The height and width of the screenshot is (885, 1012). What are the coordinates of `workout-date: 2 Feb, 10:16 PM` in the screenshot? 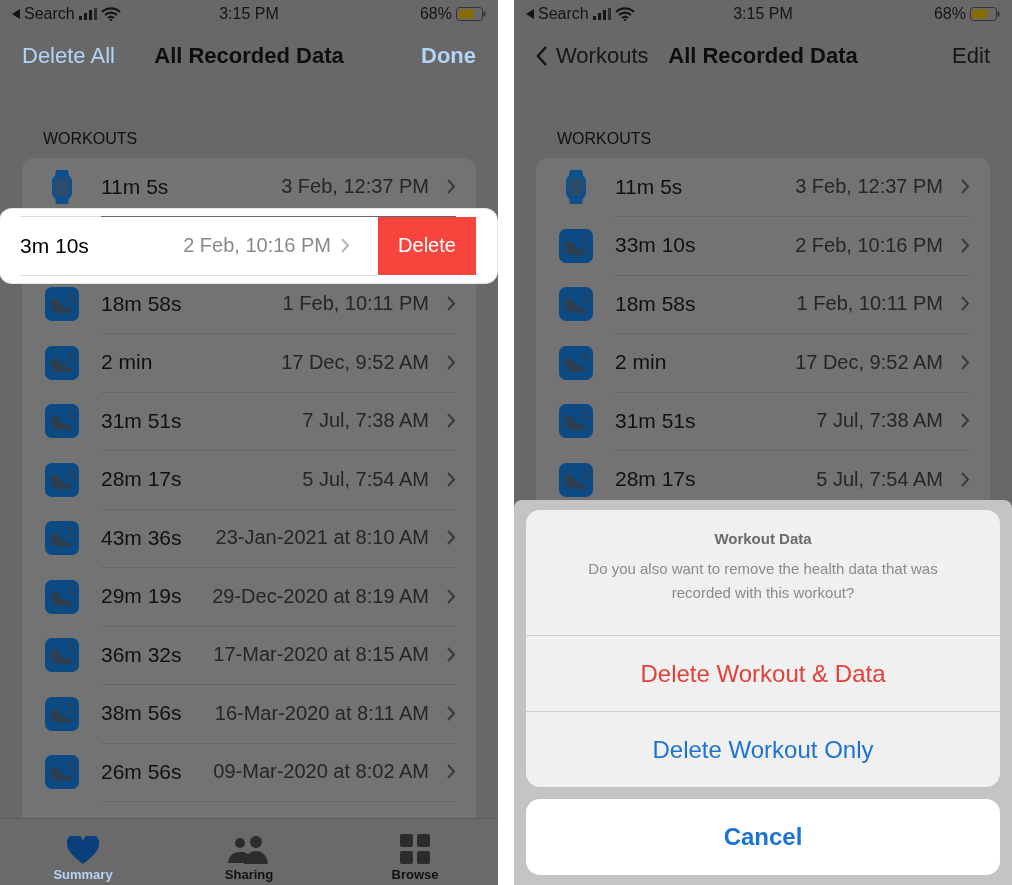 It's located at (869, 245).